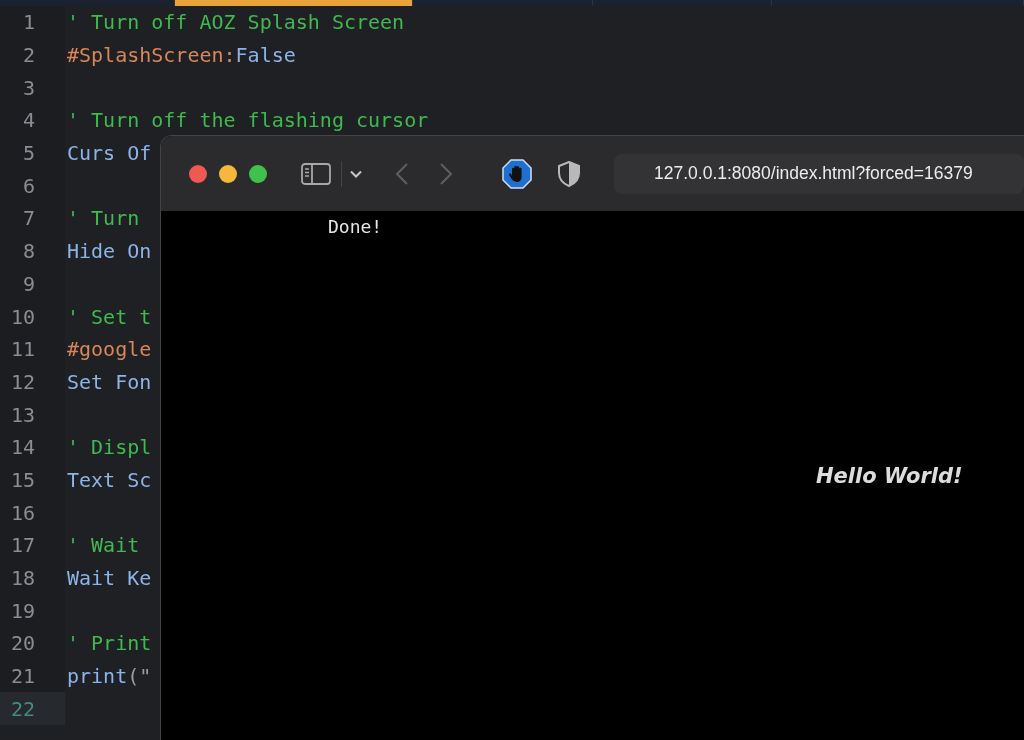 The image size is (1024, 740). Describe the element at coordinates (109, 317) in the screenshot. I see `code-line: ' Set t` at that location.